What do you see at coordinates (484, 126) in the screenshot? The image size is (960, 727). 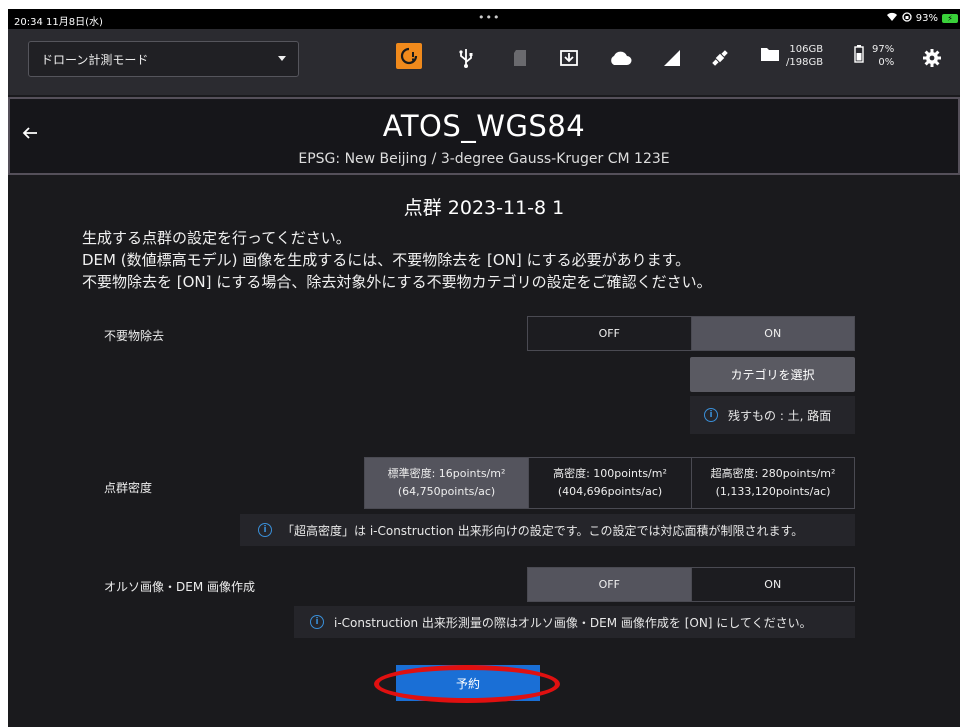 I see `page-title: ATOS_WGS84` at bounding box center [484, 126].